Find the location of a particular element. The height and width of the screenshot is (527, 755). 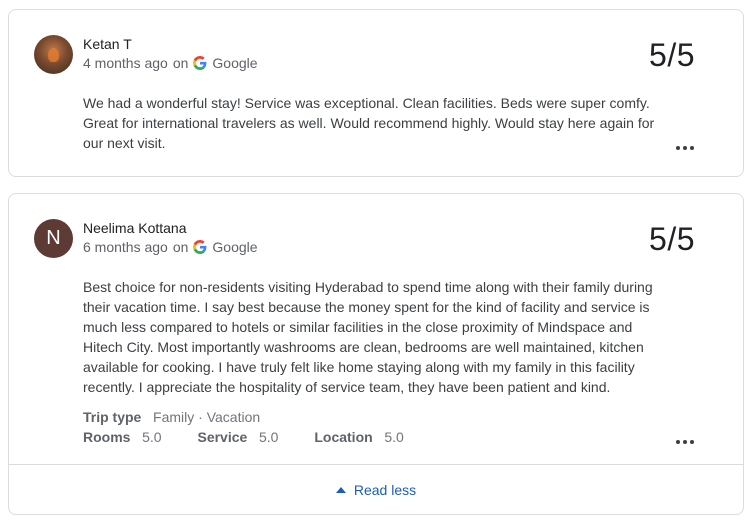

trip-type-label: Trip type is located at coordinates (112, 417).